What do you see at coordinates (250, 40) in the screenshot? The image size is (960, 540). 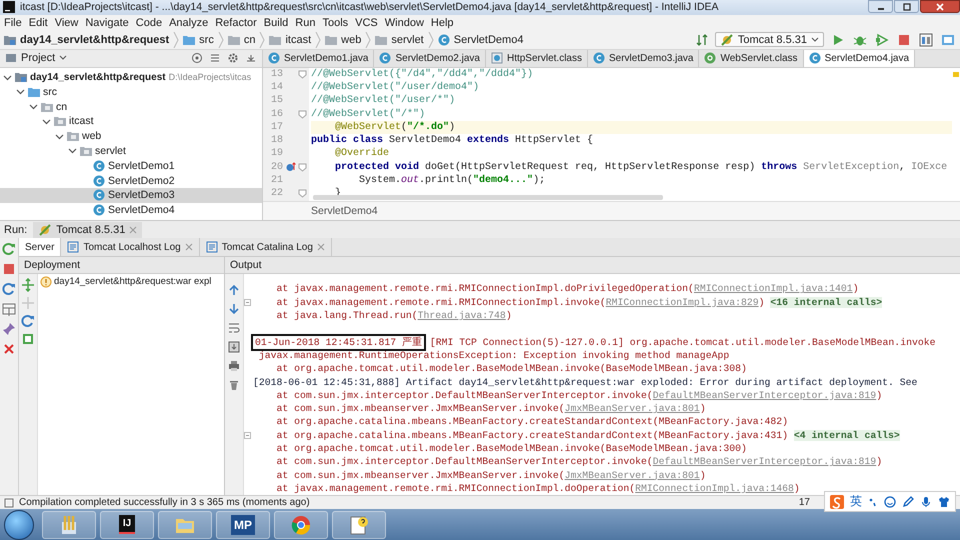 I see `breadcrumb-item: cn` at bounding box center [250, 40].